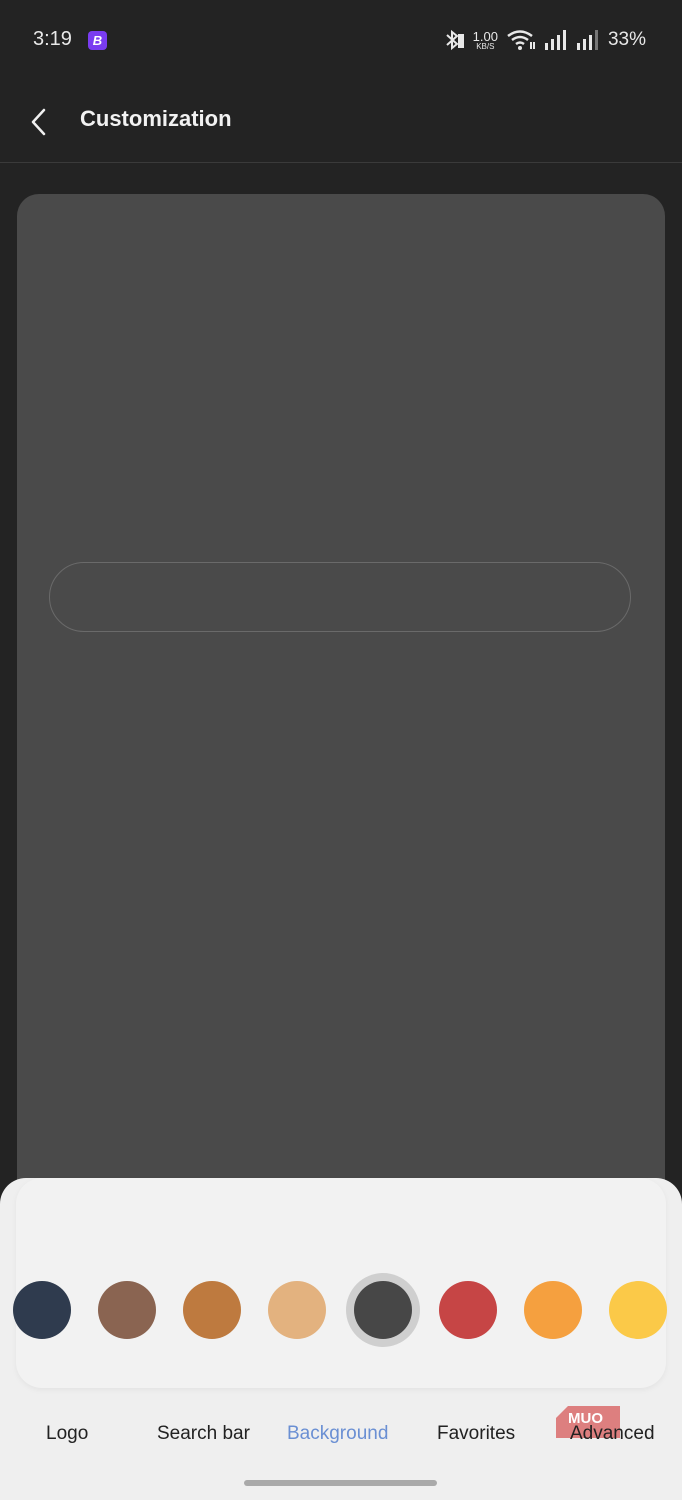  What do you see at coordinates (341, 122) in the screenshot?
I see `app-bar: Customization` at bounding box center [341, 122].